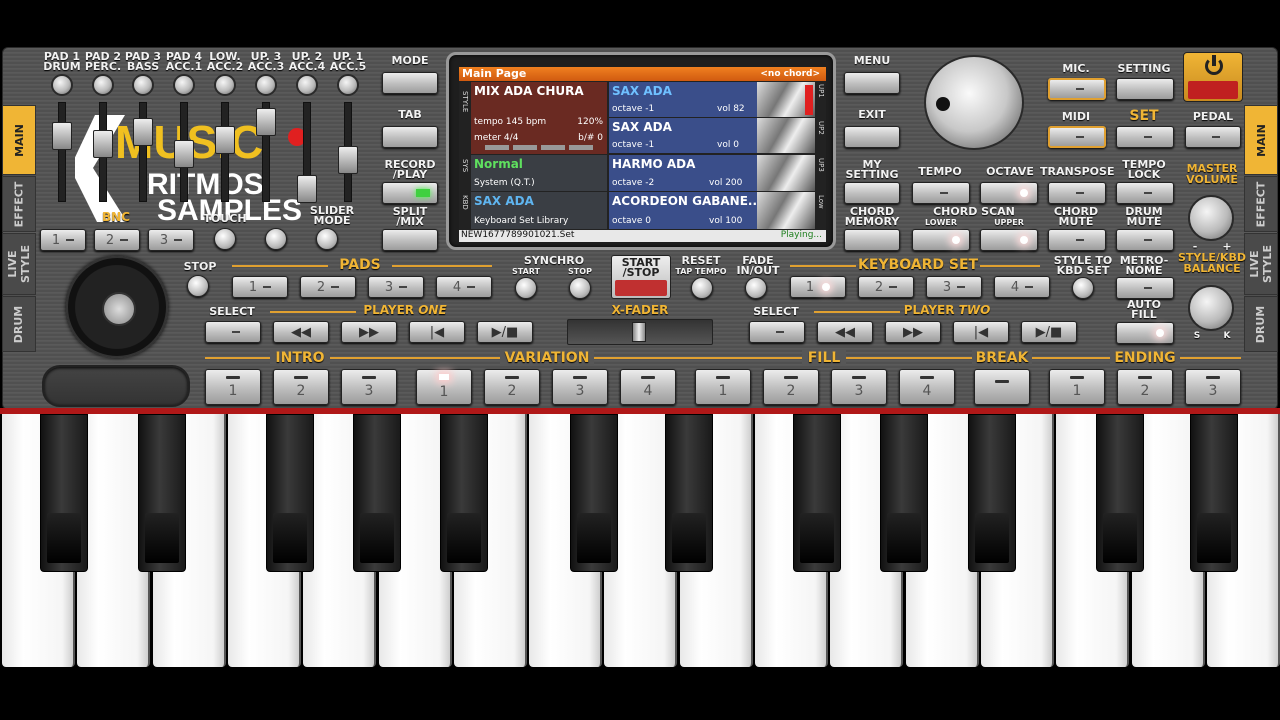  Describe the element at coordinates (648, 387) in the screenshot. I see `variation-button: 4` at that location.